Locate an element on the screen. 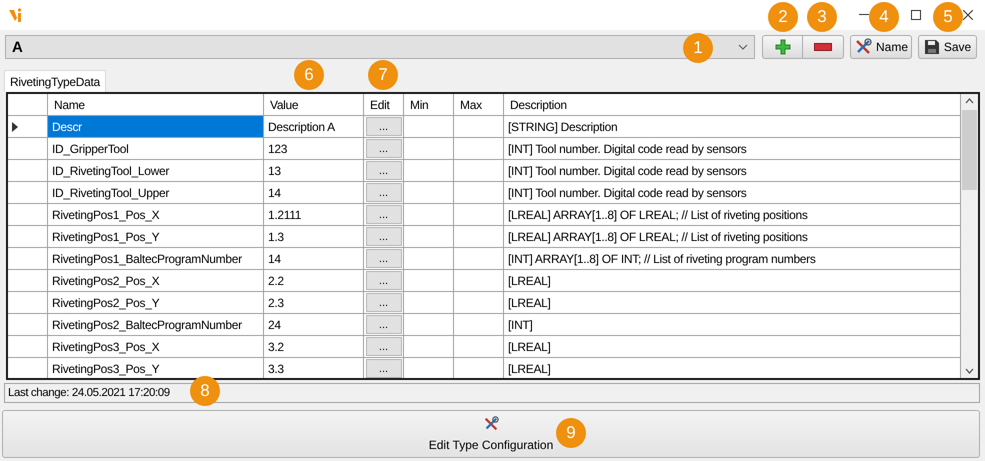 The height and width of the screenshot is (461, 985). table-cell: RivetingPos1_BaltecProgramNumber is located at coordinates (156, 259).